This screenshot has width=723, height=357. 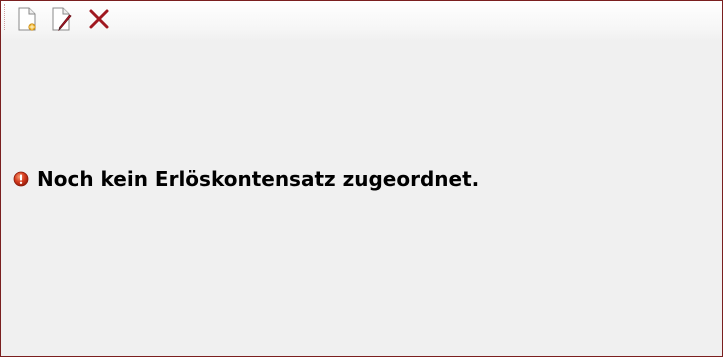 I want to click on edit-document-icon, so click(x=62, y=19).